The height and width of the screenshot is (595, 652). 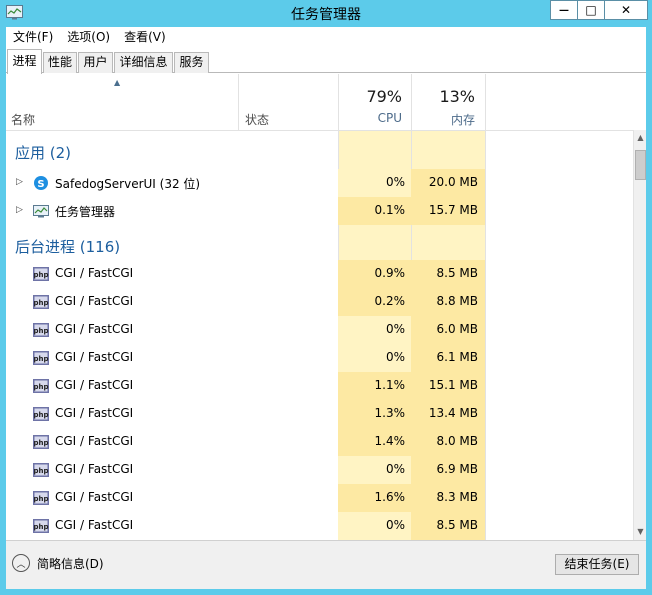 What do you see at coordinates (390, 273) in the screenshot?
I see `process-cpu: 0.9%` at bounding box center [390, 273].